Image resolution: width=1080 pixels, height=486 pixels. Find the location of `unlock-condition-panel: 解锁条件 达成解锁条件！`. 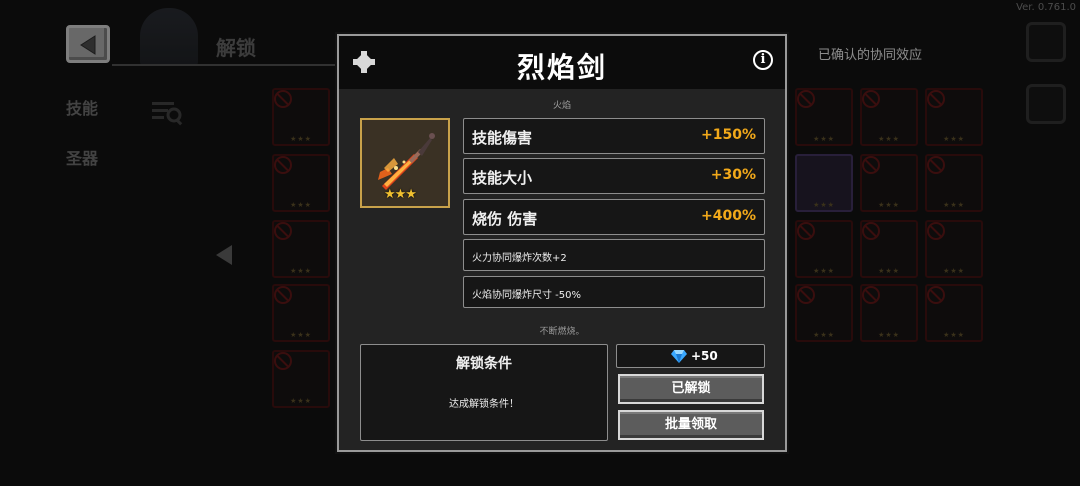

unlock-condition-panel: 解锁条件 达成解锁条件！ is located at coordinates (484, 392).